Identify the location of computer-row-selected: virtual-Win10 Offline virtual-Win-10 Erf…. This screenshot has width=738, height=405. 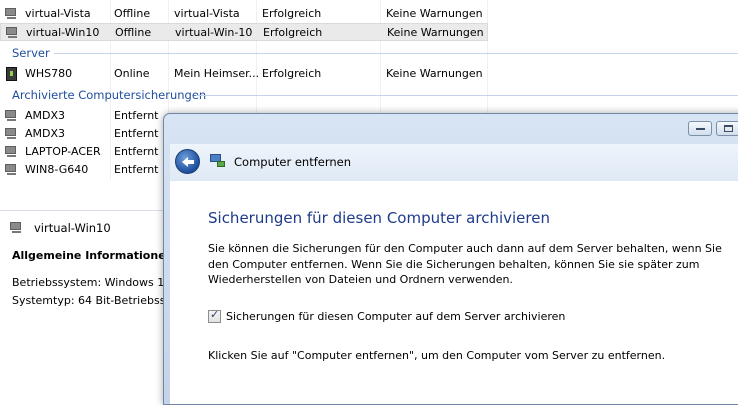
(244, 32).